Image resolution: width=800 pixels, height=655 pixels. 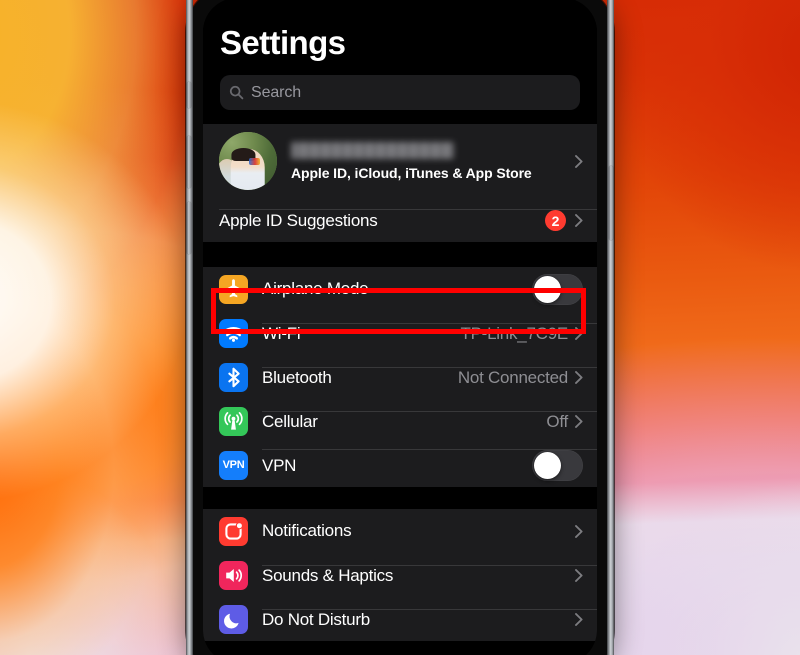 I want to click on power-button, so click(x=611, y=203).